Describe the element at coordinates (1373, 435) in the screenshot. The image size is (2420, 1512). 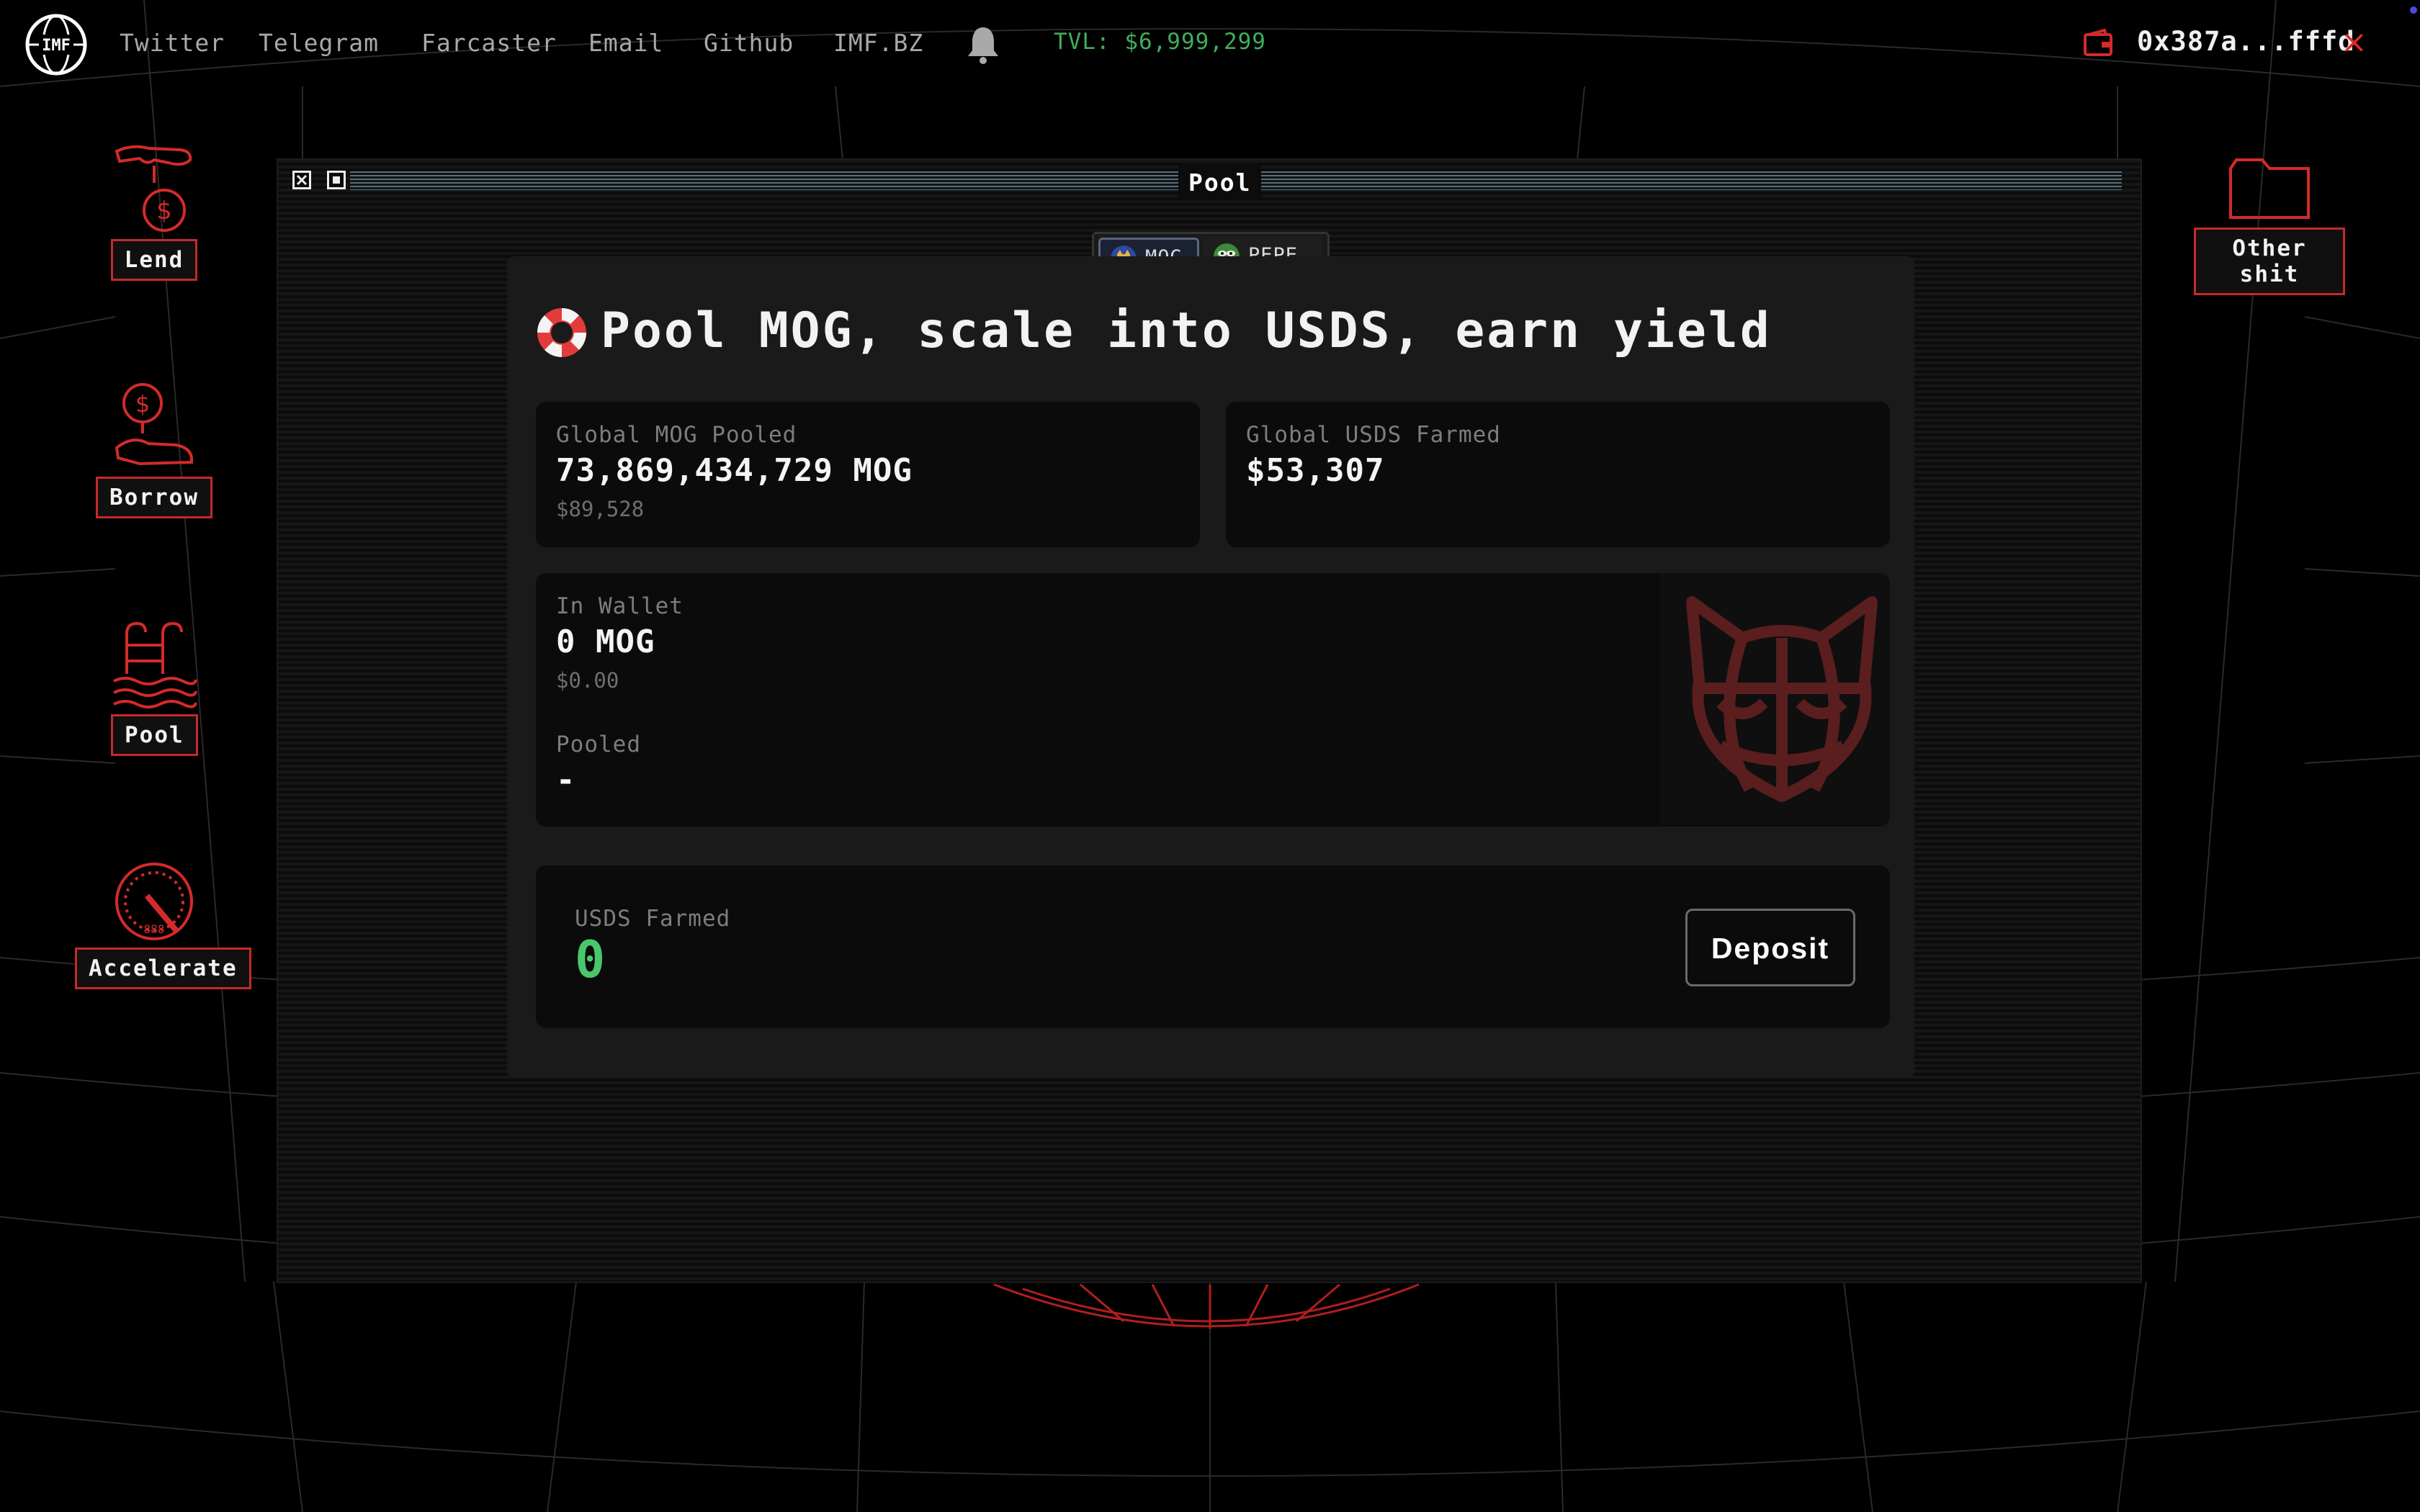
I see `global-farmed-label: Global USDS Farmed` at that location.